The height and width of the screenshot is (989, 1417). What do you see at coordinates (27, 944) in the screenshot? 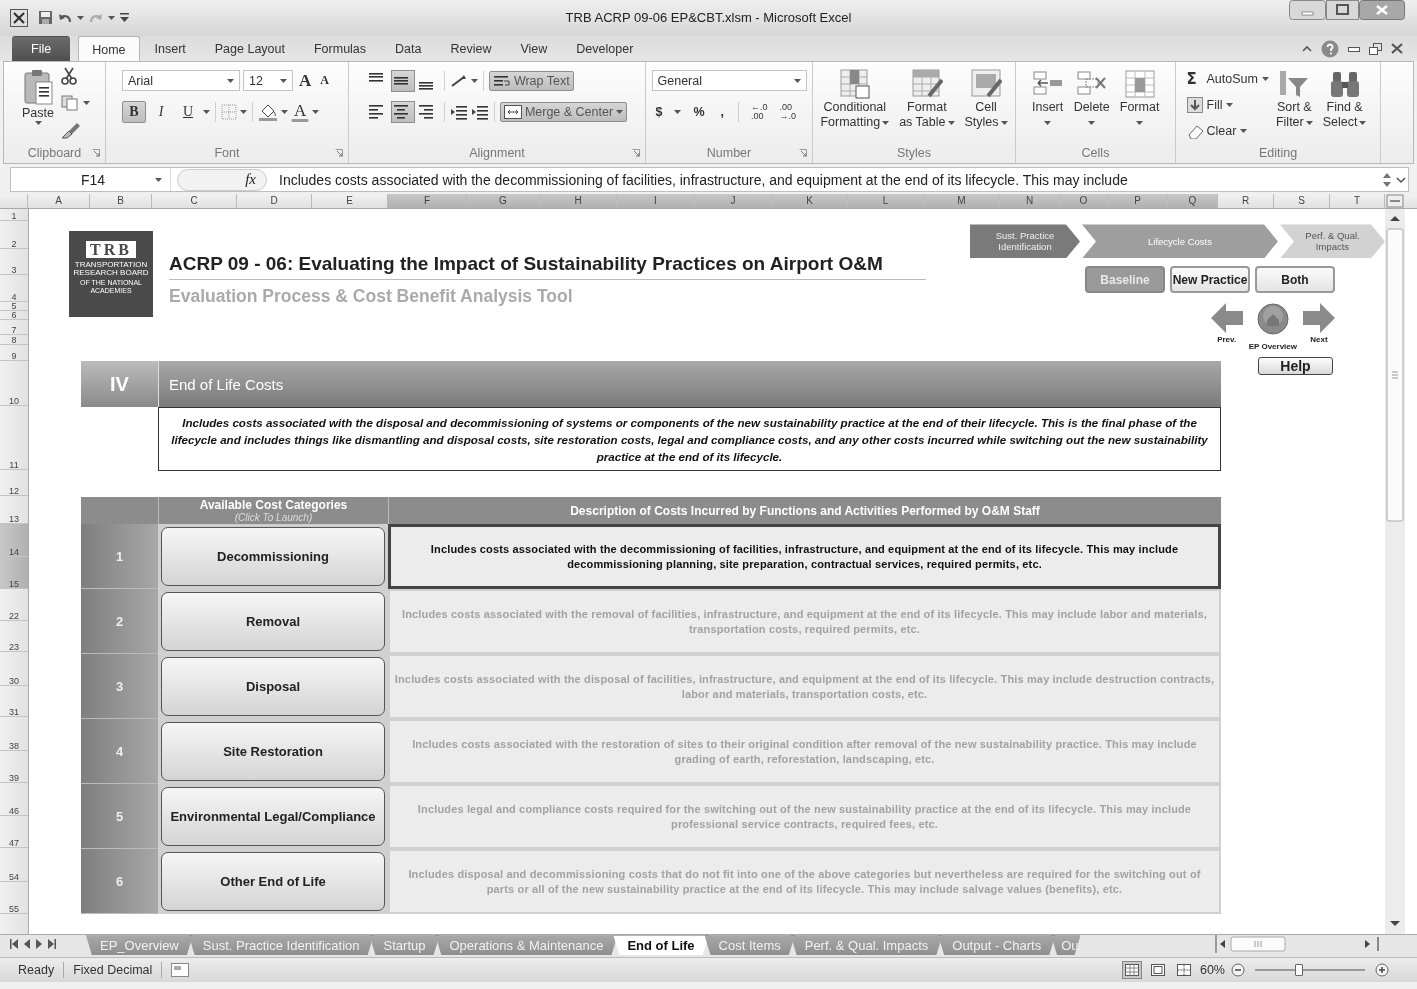
I see `previous-sheet-icon` at bounding box center [27, 944].